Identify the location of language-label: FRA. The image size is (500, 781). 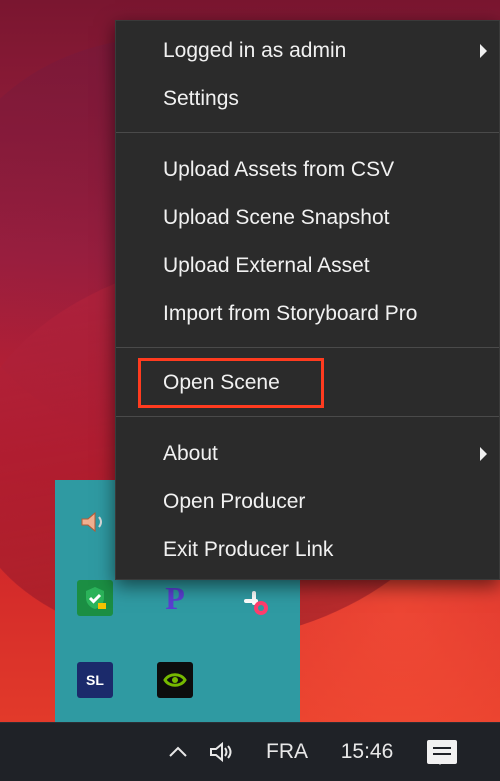
(287, 751).